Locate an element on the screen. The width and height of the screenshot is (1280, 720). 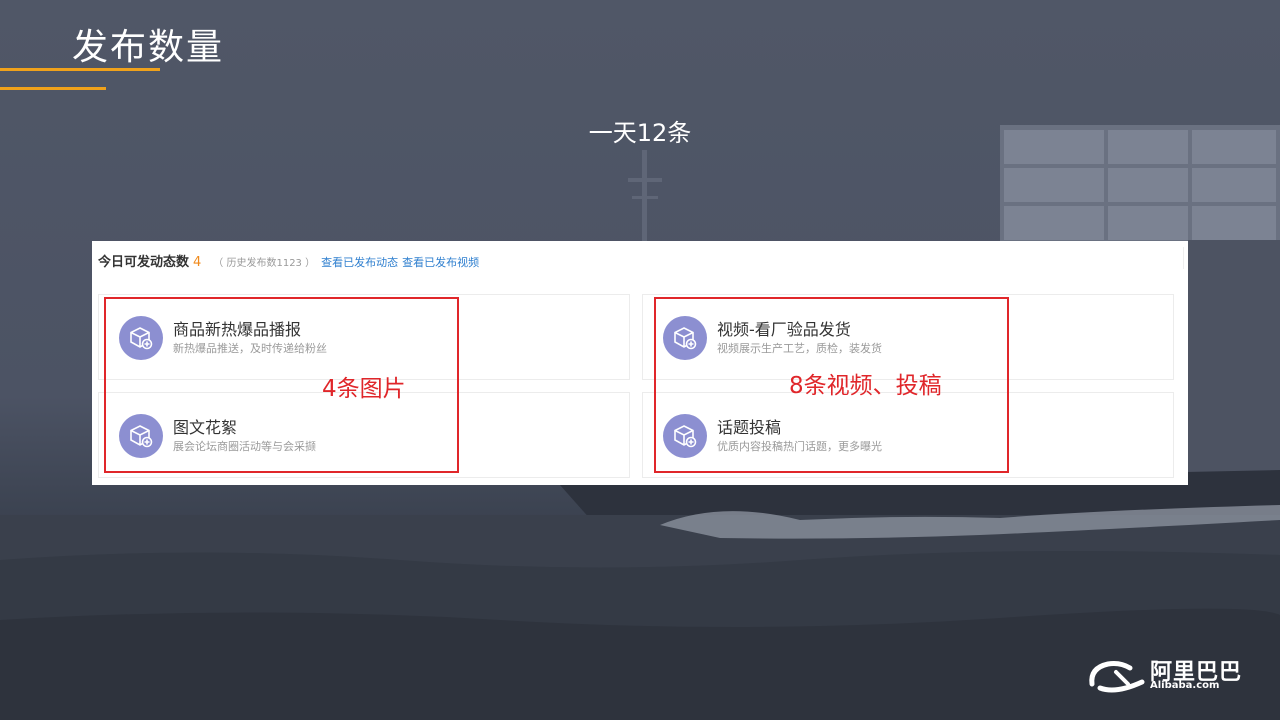
view-published-posts-link: 查看已发布动态 is located at coordinates (359, 262).